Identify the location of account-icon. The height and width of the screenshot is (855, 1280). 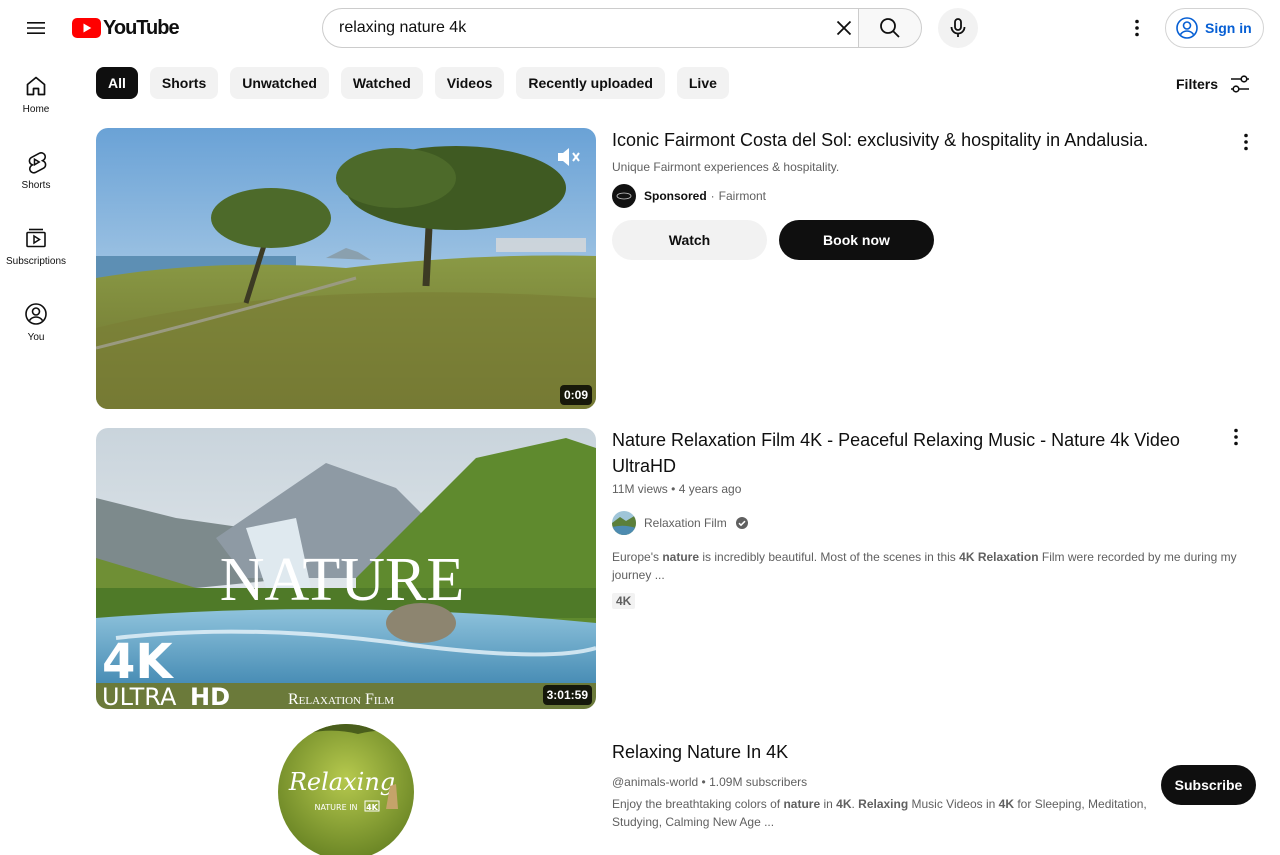
(36, 314).